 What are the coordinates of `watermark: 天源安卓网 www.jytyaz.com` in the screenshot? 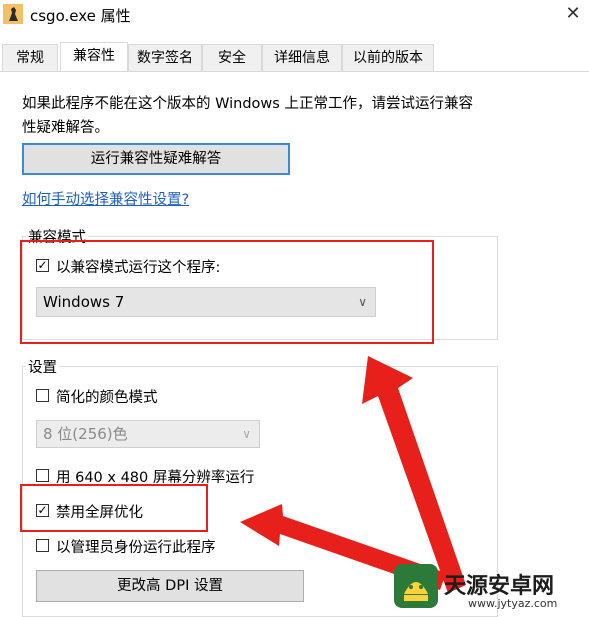 It's located at (488, 587).